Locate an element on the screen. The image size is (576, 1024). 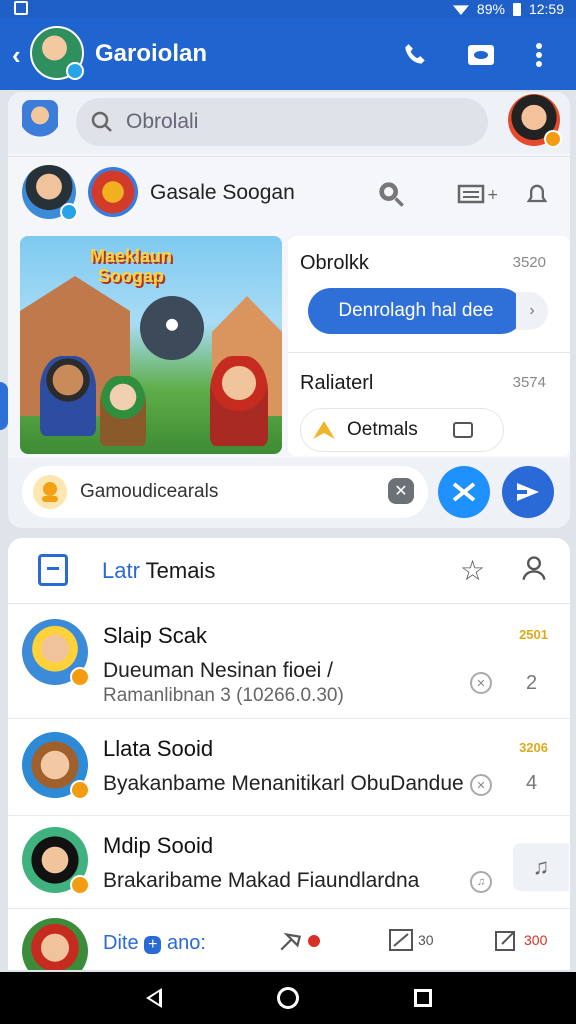
zoom-button is located at coordinates (391, 194).